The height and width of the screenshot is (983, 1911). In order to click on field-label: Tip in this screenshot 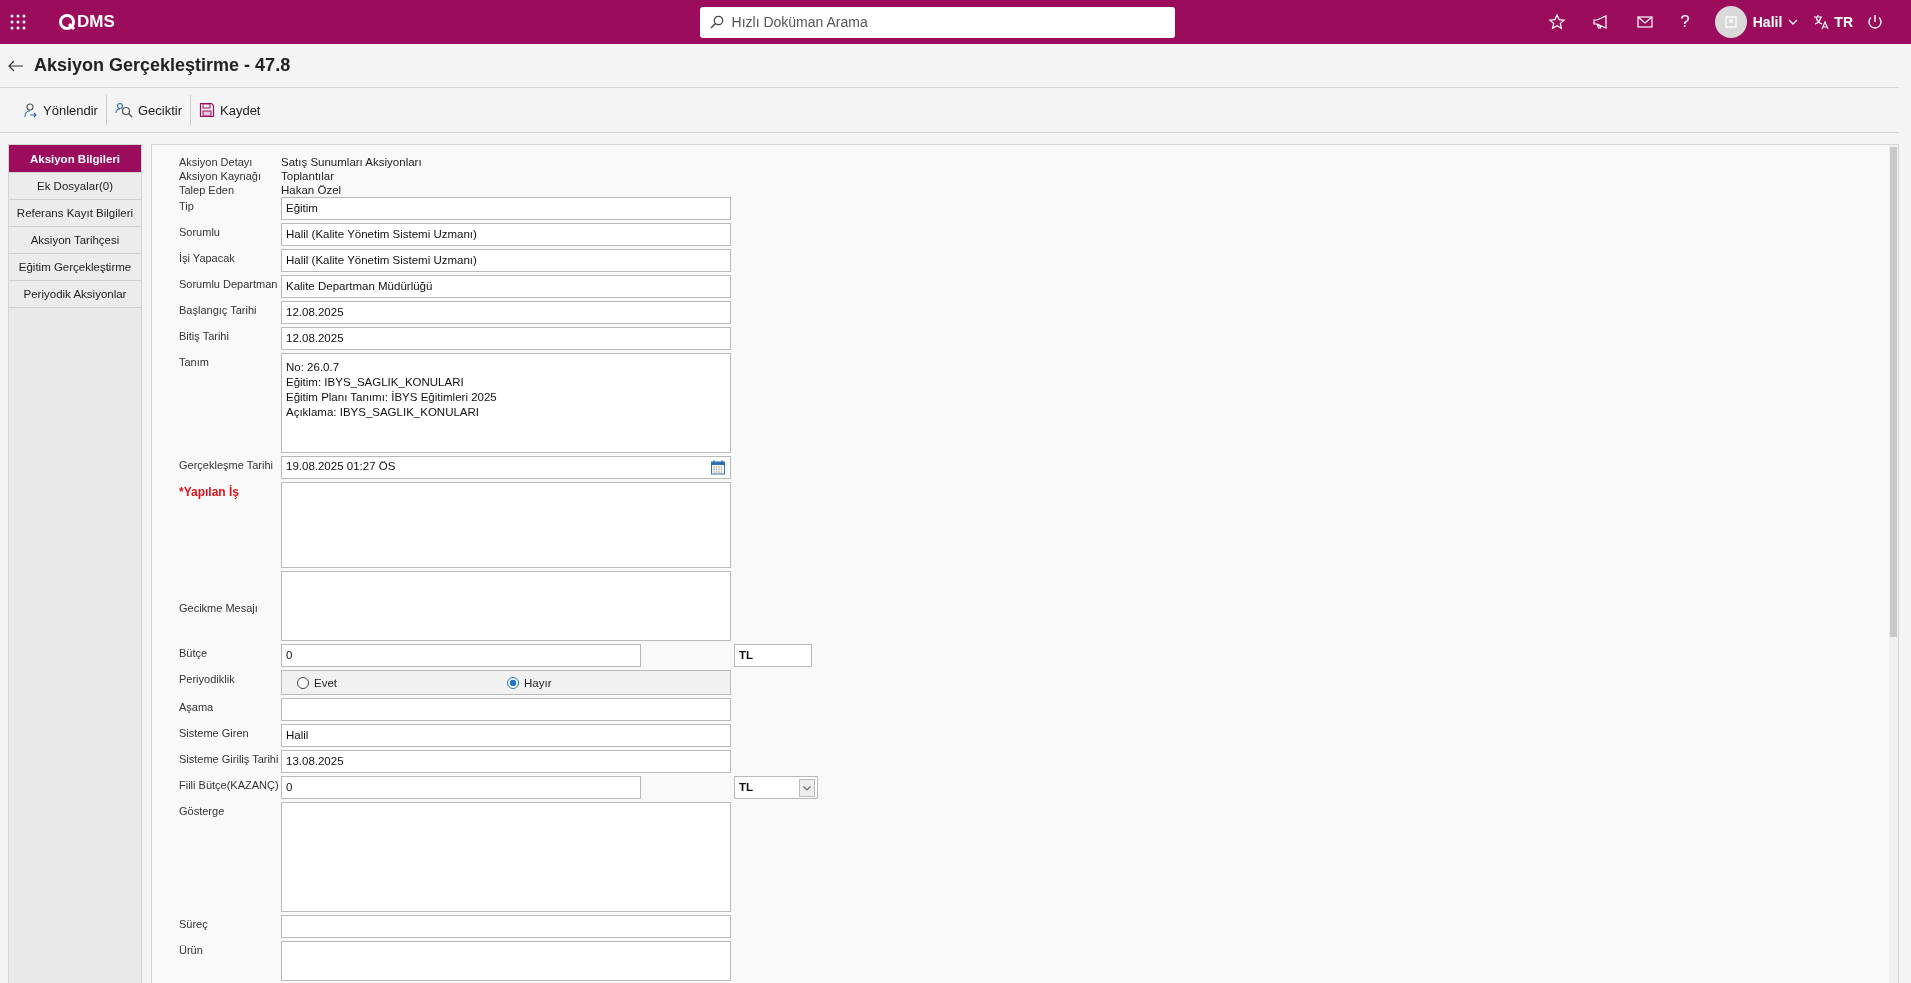, I will do `click(187, 205)`.